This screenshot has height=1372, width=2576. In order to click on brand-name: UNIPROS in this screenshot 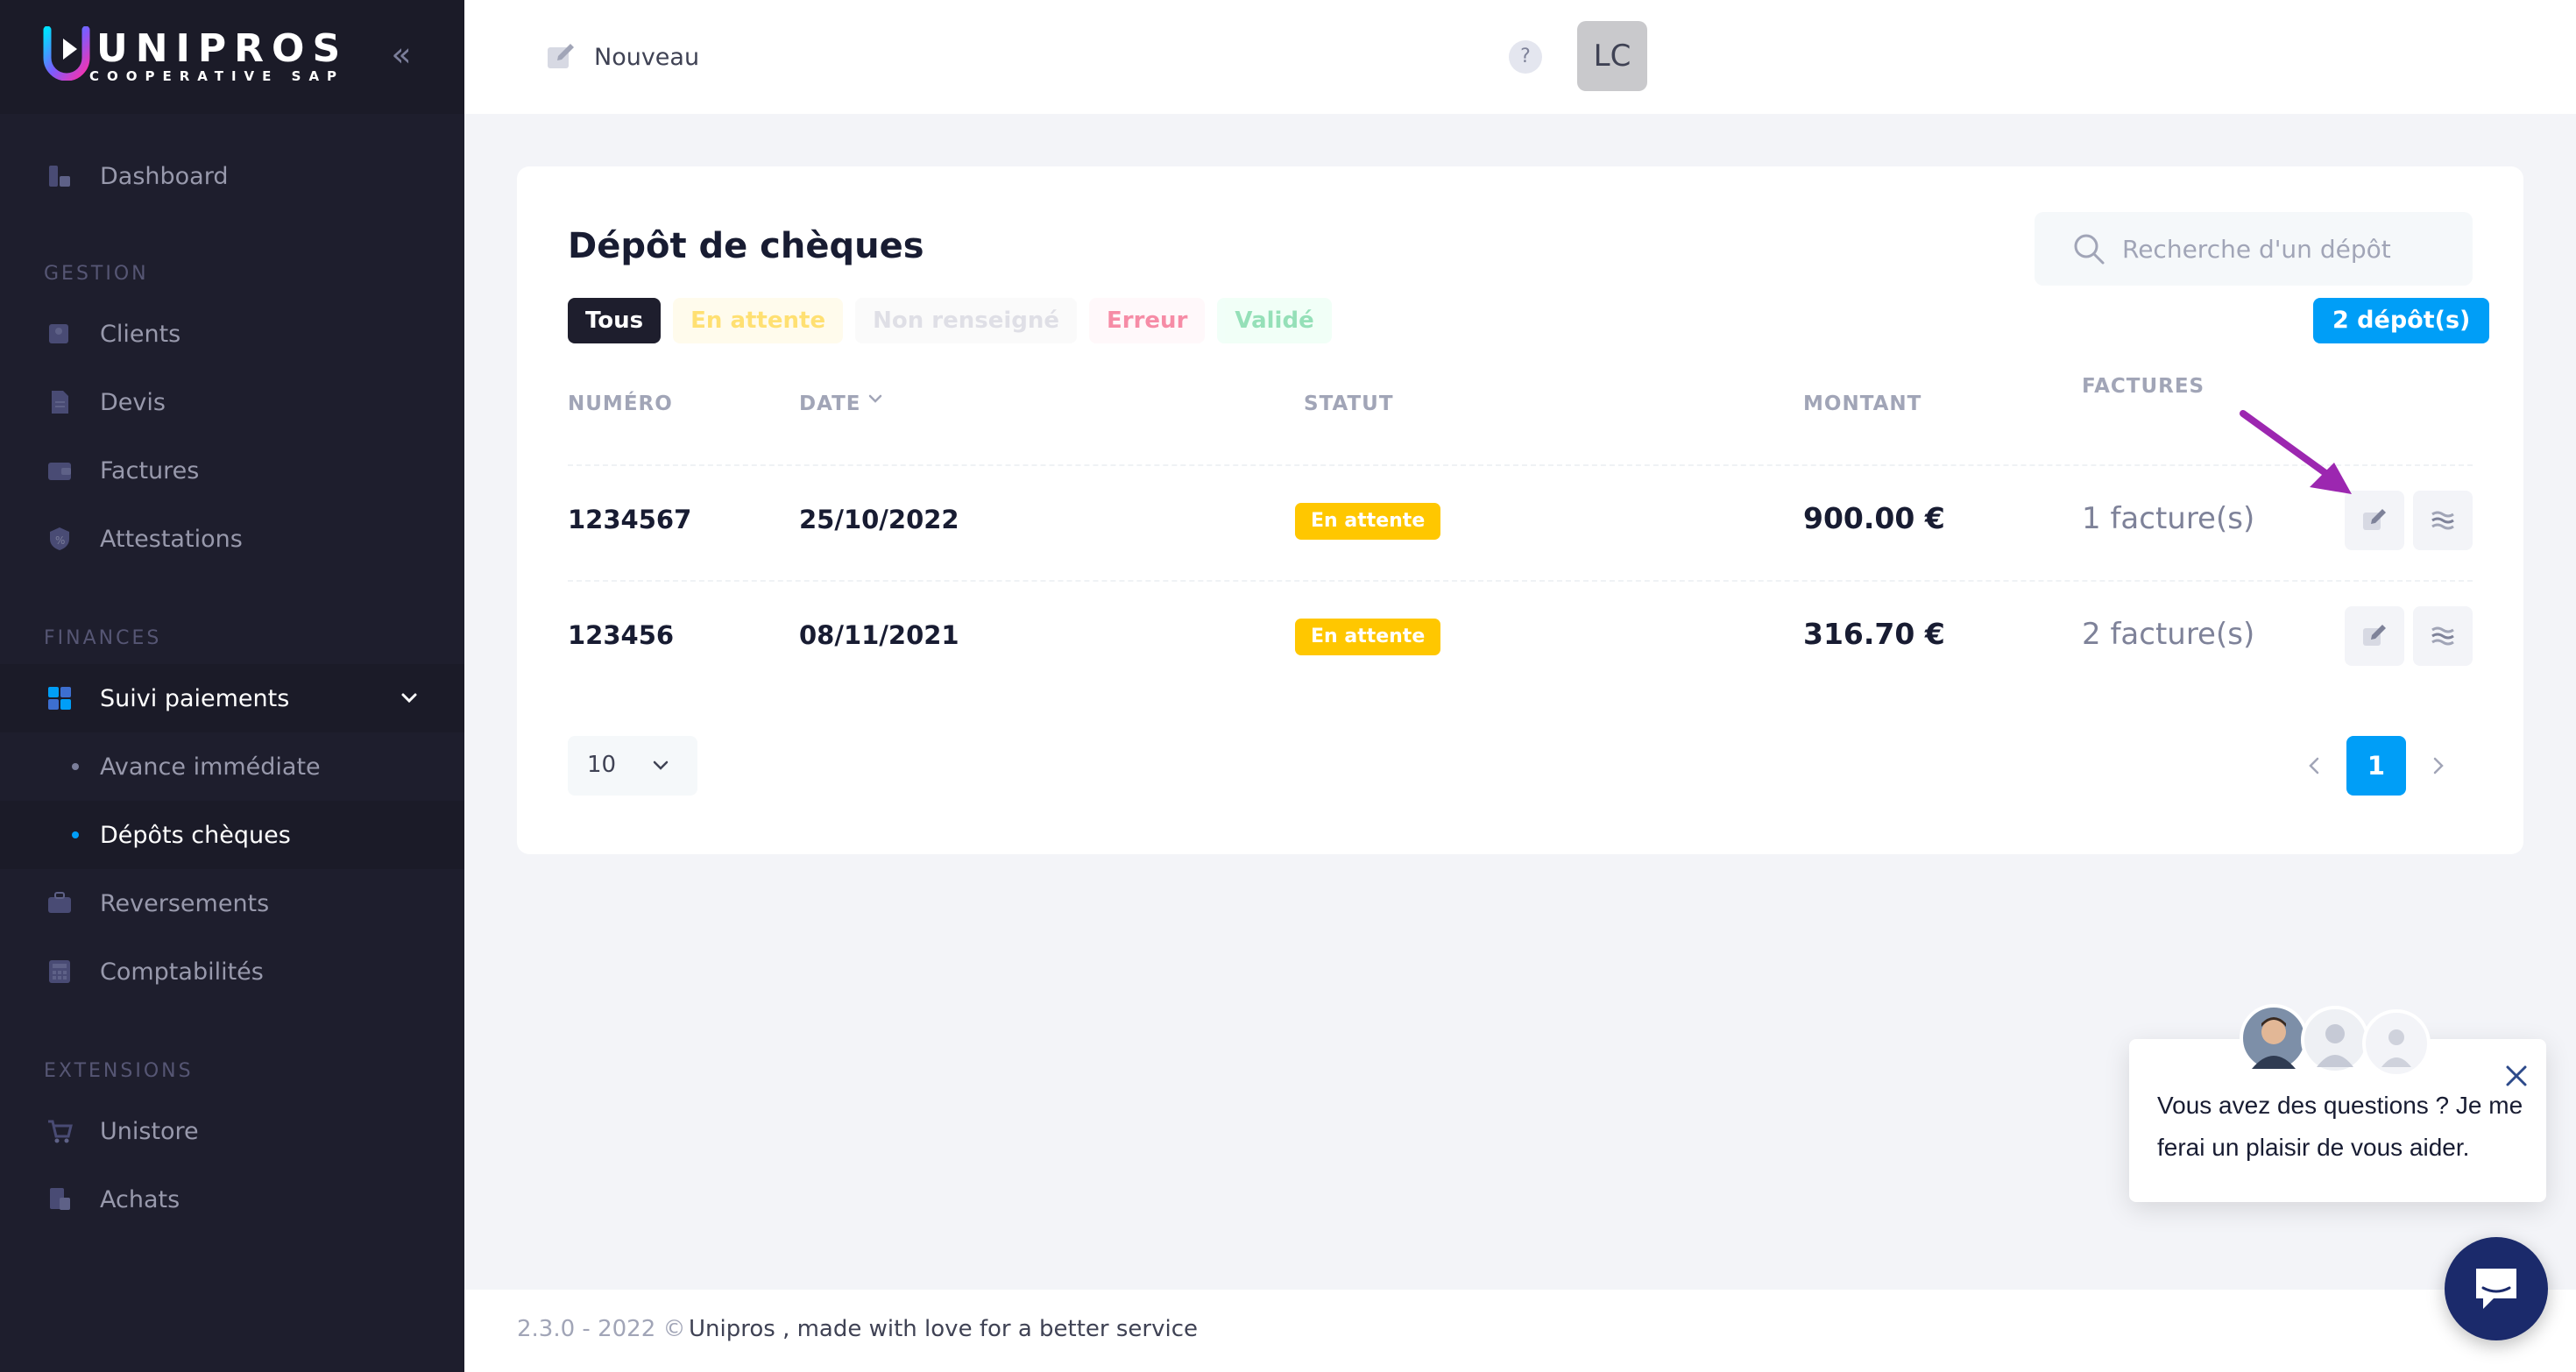, I will do `click(222, 48)`.